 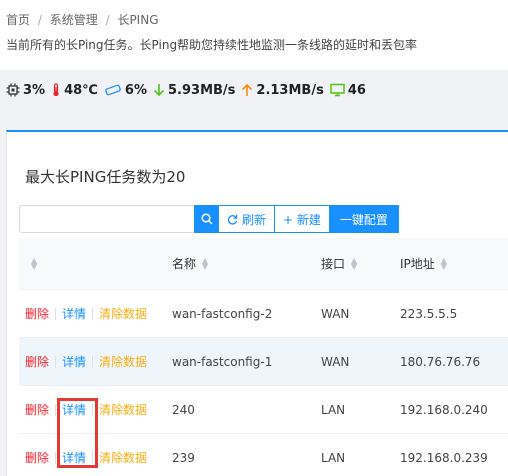 I want to click on table-row: 删除 详情 清除数据 239 LAN 192.168.0.239, so click(x=263, y=455).